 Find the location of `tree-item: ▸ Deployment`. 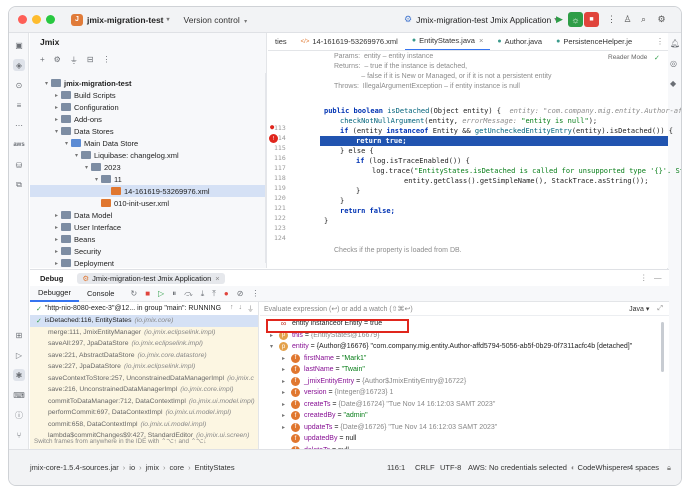

tree-item: ▸ Deployment is located at coordinates (148, 263).